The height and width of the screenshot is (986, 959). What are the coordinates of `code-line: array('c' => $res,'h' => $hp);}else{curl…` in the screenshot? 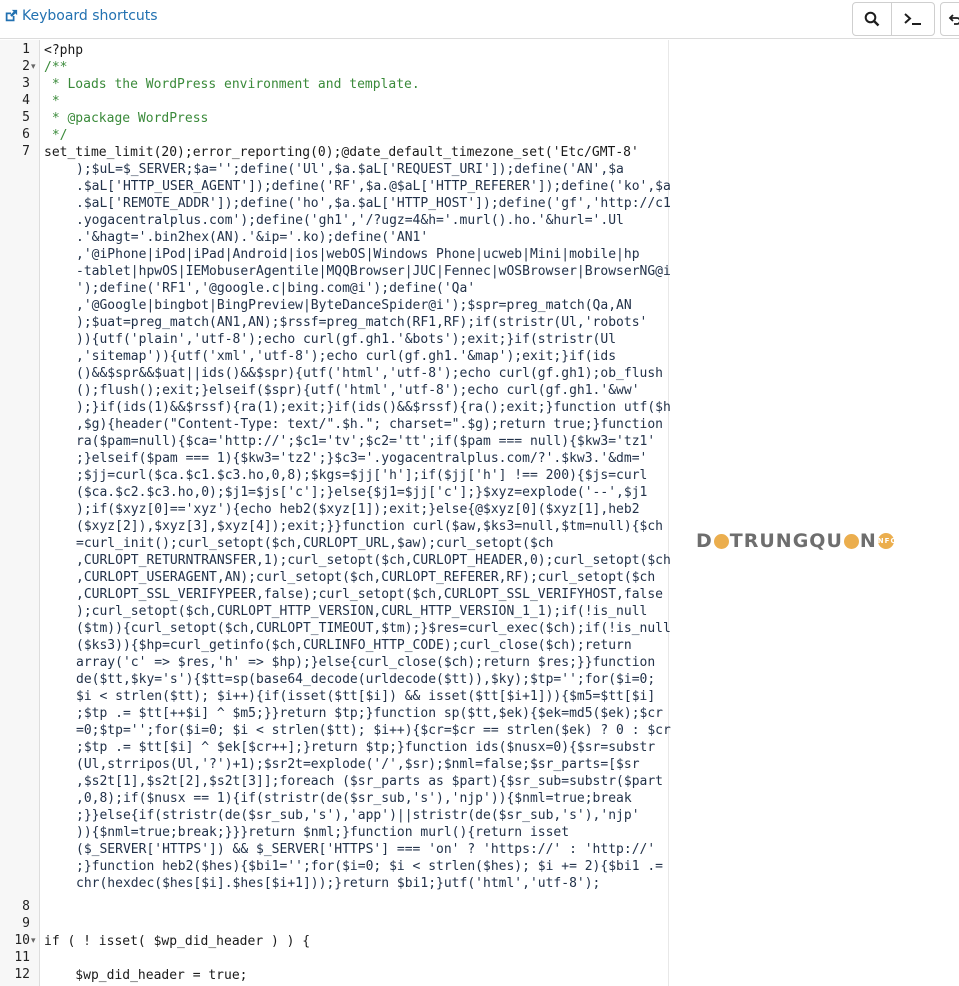 It's located at (366, 662).